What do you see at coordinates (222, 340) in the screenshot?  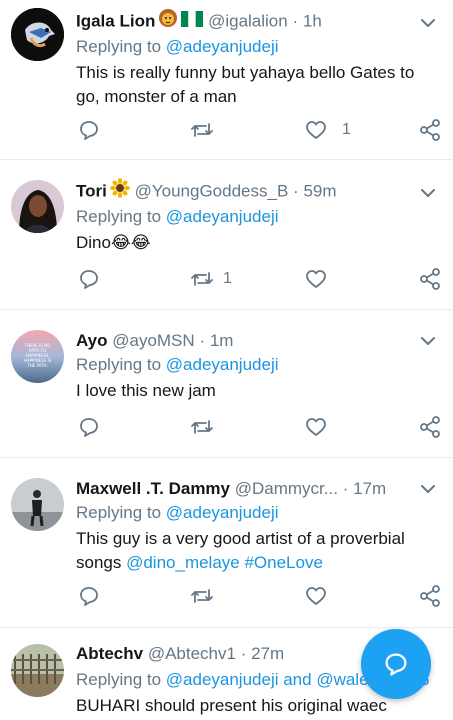 I see `timestamp: 1m` at bounding box center [222, 340].